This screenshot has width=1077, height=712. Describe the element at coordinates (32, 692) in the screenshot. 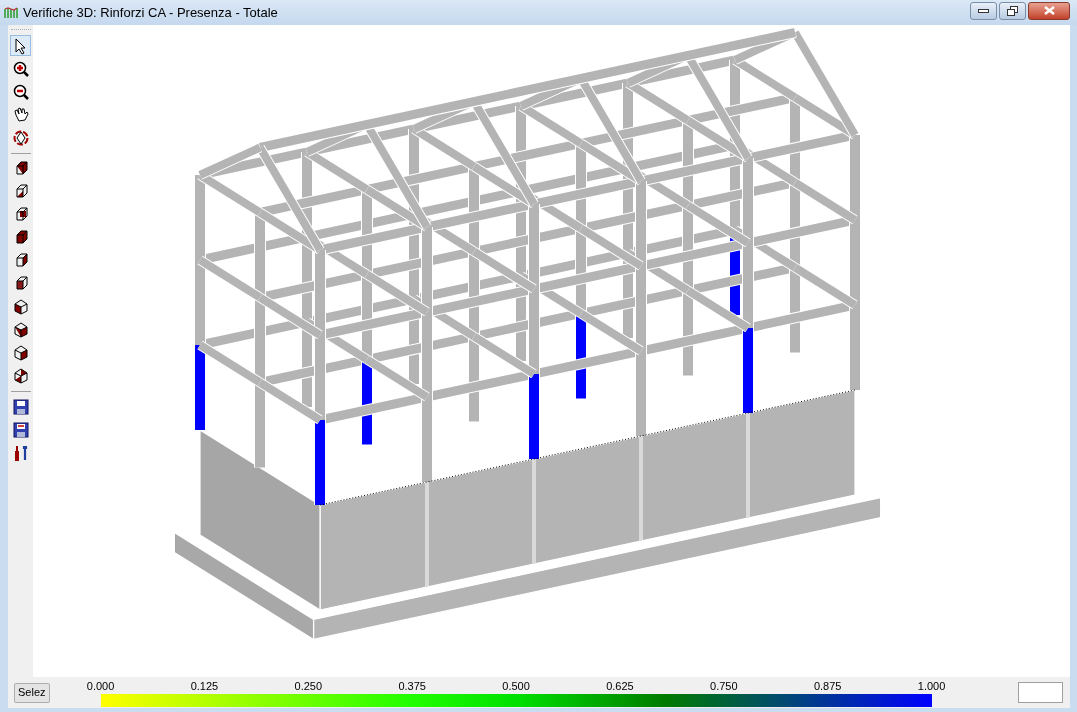

I see `select-button: Selez` at that location.